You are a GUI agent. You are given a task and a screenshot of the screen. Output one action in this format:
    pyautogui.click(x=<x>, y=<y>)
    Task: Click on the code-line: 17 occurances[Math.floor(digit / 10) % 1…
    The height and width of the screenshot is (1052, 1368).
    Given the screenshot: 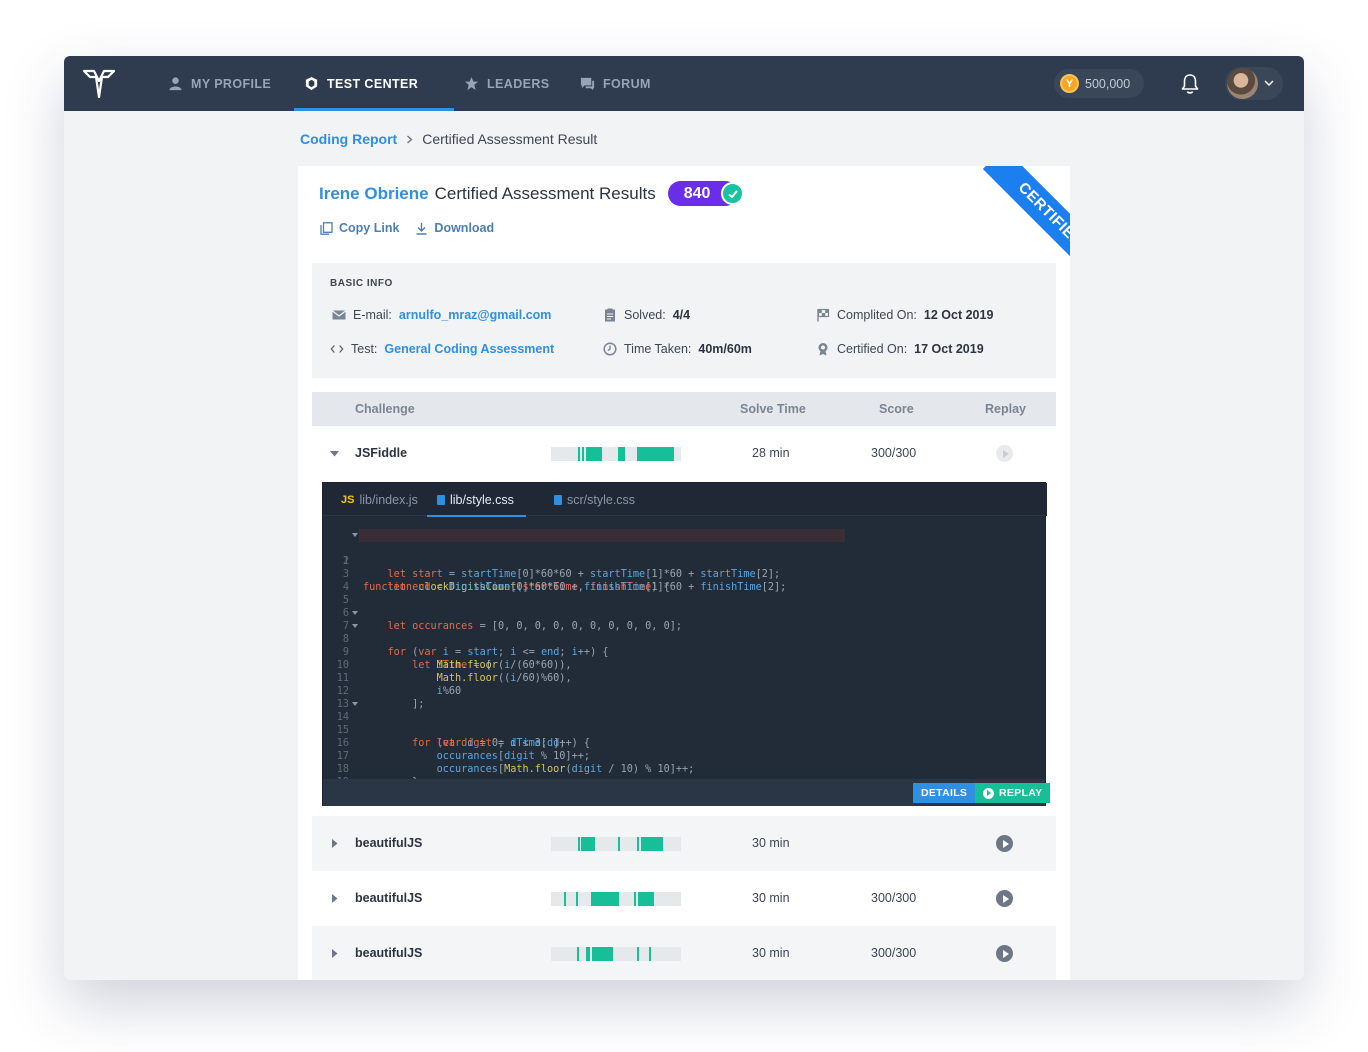 What is the action you would take?
    pyautogui.click(x=509, y=756)
    